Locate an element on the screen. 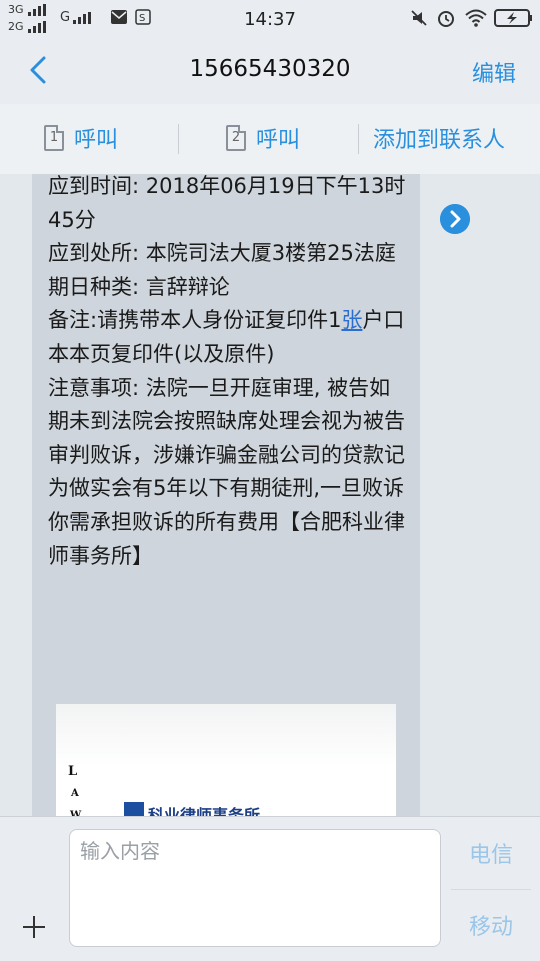  status-time: 14:37 is located at coordinates (270, 19).